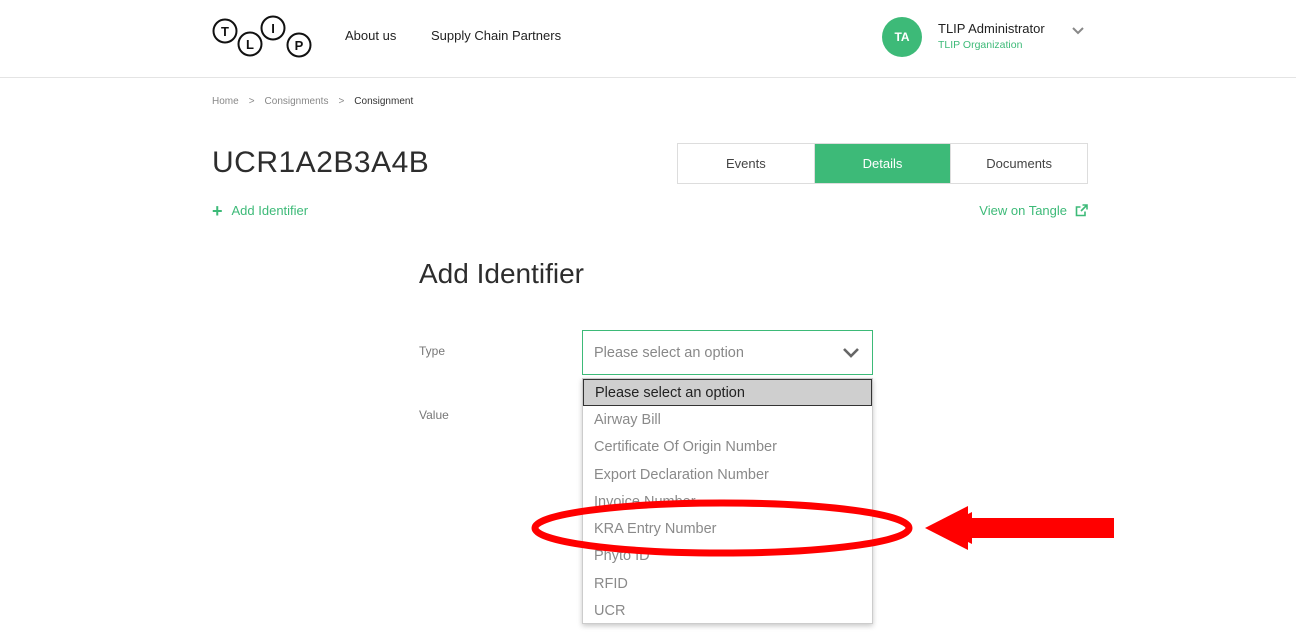 The image size is (1296, 644). Describe the element at coordinates (496, 35) in the screenshot. I see `nav-supply-chain-partners: Supply Chain Partners` at that location.